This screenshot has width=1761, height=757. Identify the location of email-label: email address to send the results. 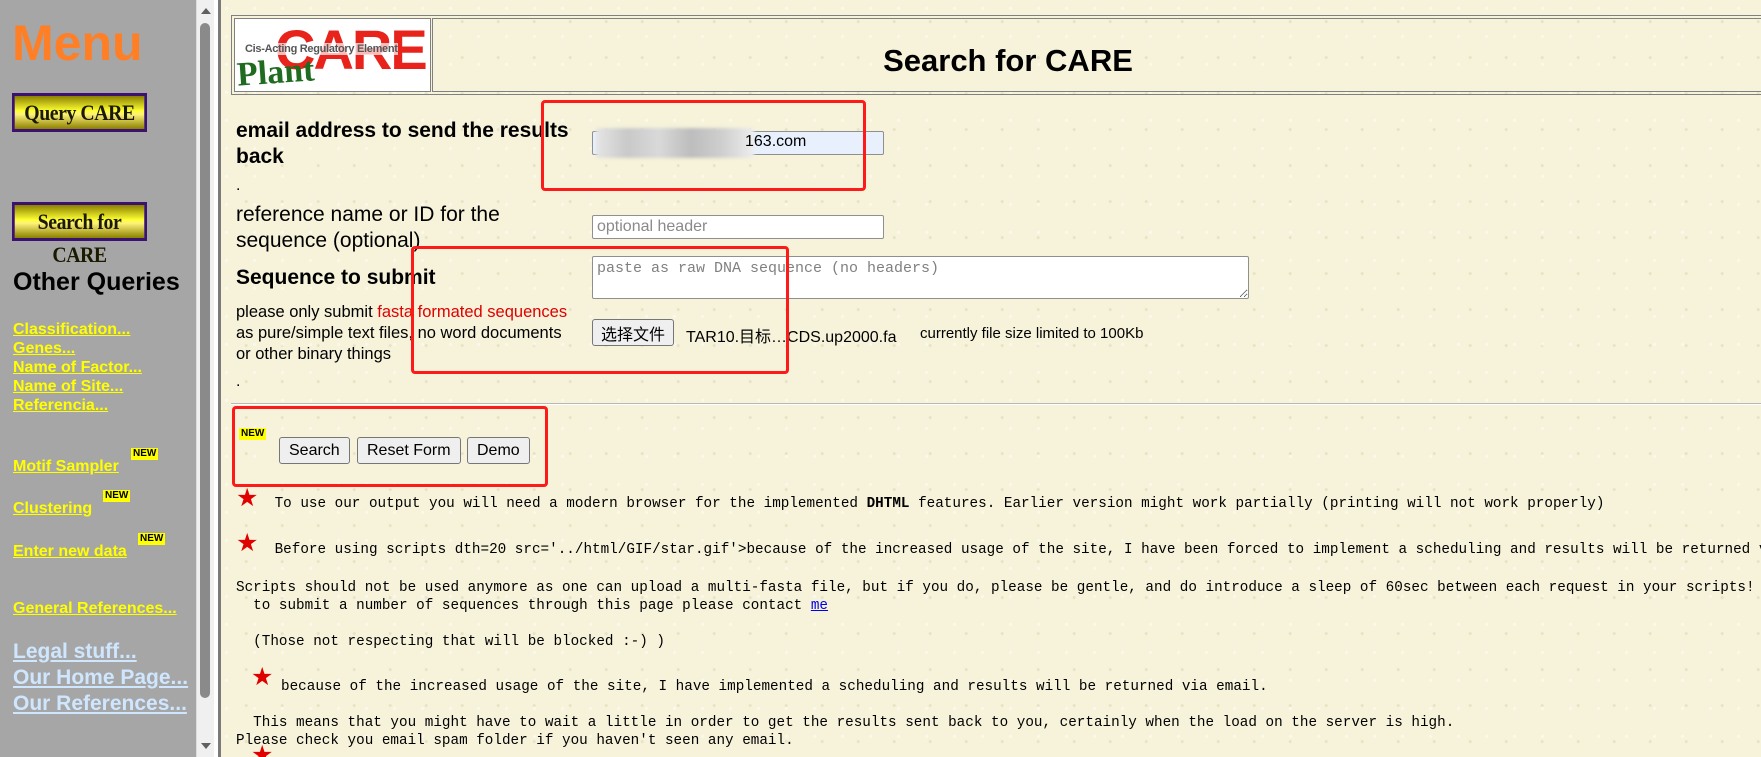
(402, 130).